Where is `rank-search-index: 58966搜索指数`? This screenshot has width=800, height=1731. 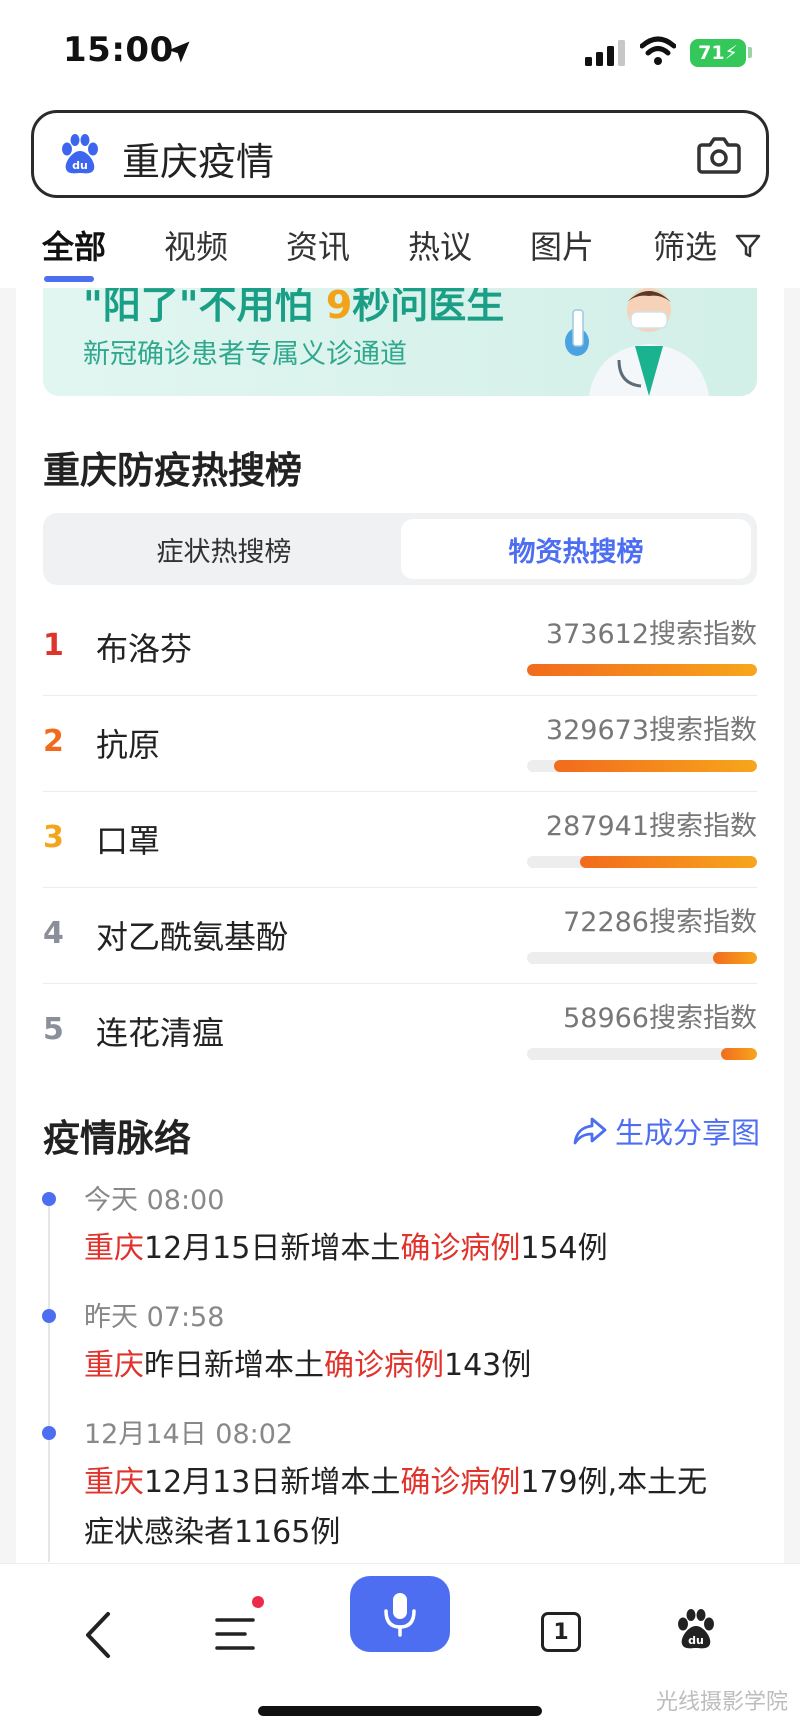 rank-search-index: 58966搜索指数 is located at coordinates (660, 1018).